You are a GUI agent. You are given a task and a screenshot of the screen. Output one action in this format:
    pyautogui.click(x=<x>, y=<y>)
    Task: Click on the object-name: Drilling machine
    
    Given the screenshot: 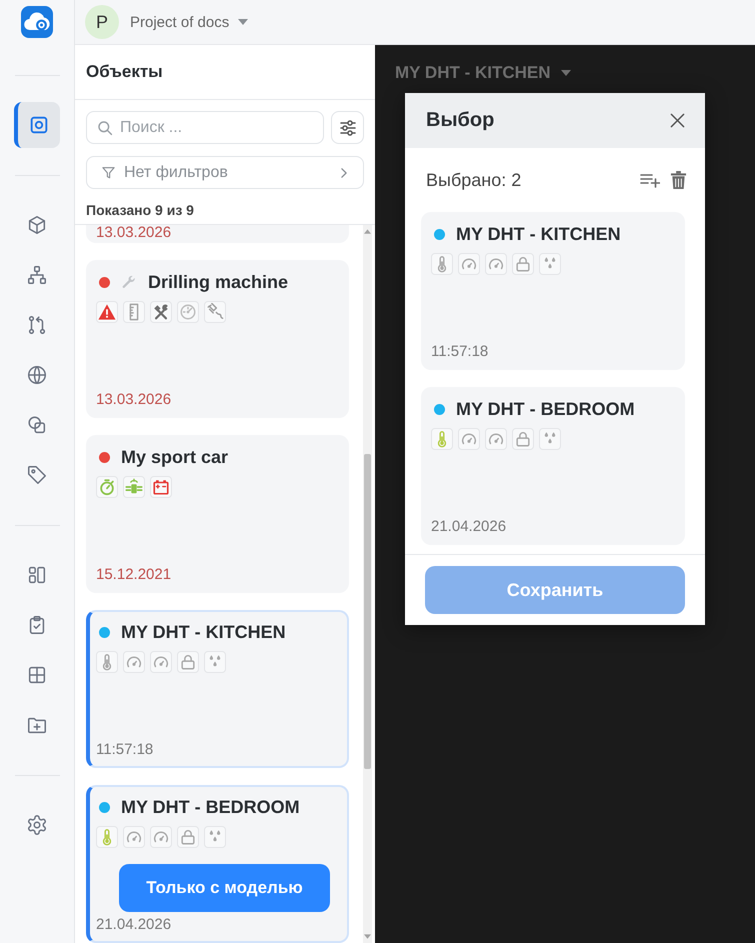 What is the action you would take?
    pyautogui.click(x=218, y=282)
    